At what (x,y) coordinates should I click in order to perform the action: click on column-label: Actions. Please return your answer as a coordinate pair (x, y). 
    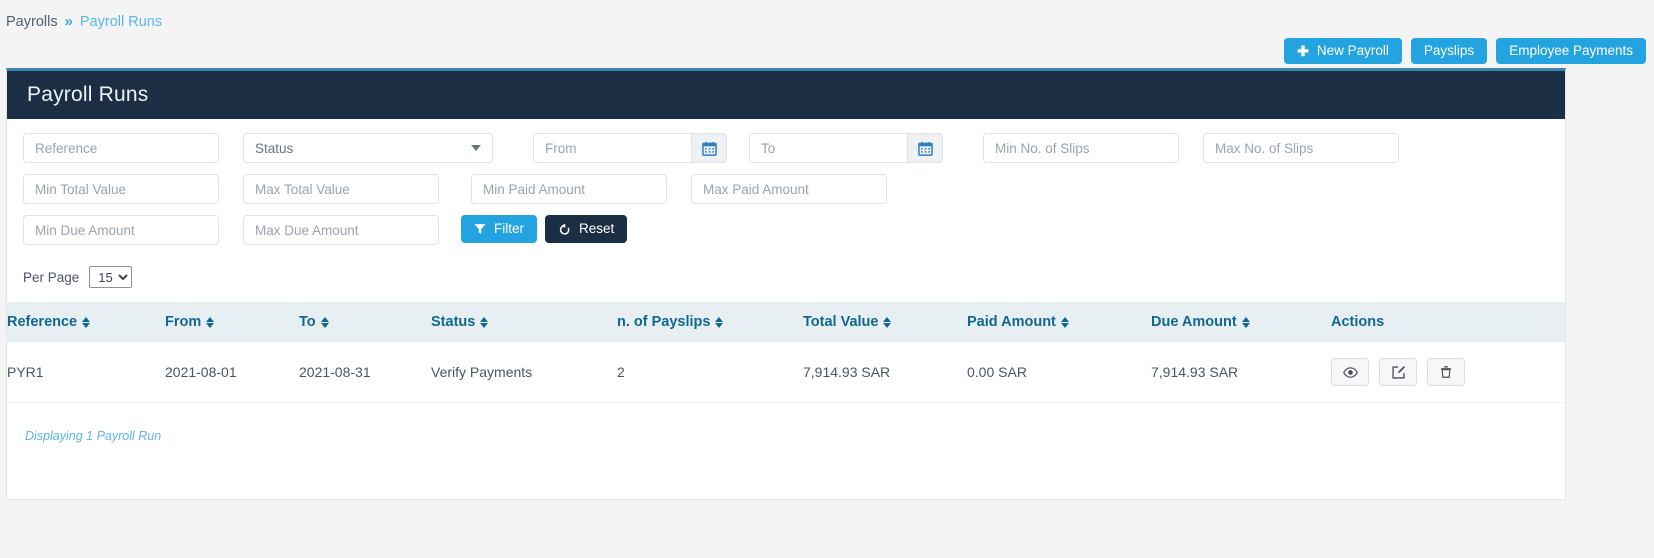
    Looking at the image, I should click on (1358, 322).